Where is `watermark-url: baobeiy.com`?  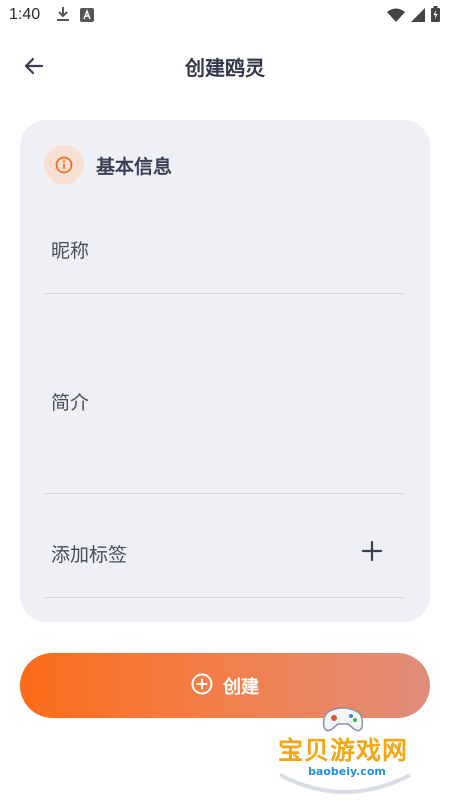 watermark-url: baobeiy.com is located at coordinates (347, 771).